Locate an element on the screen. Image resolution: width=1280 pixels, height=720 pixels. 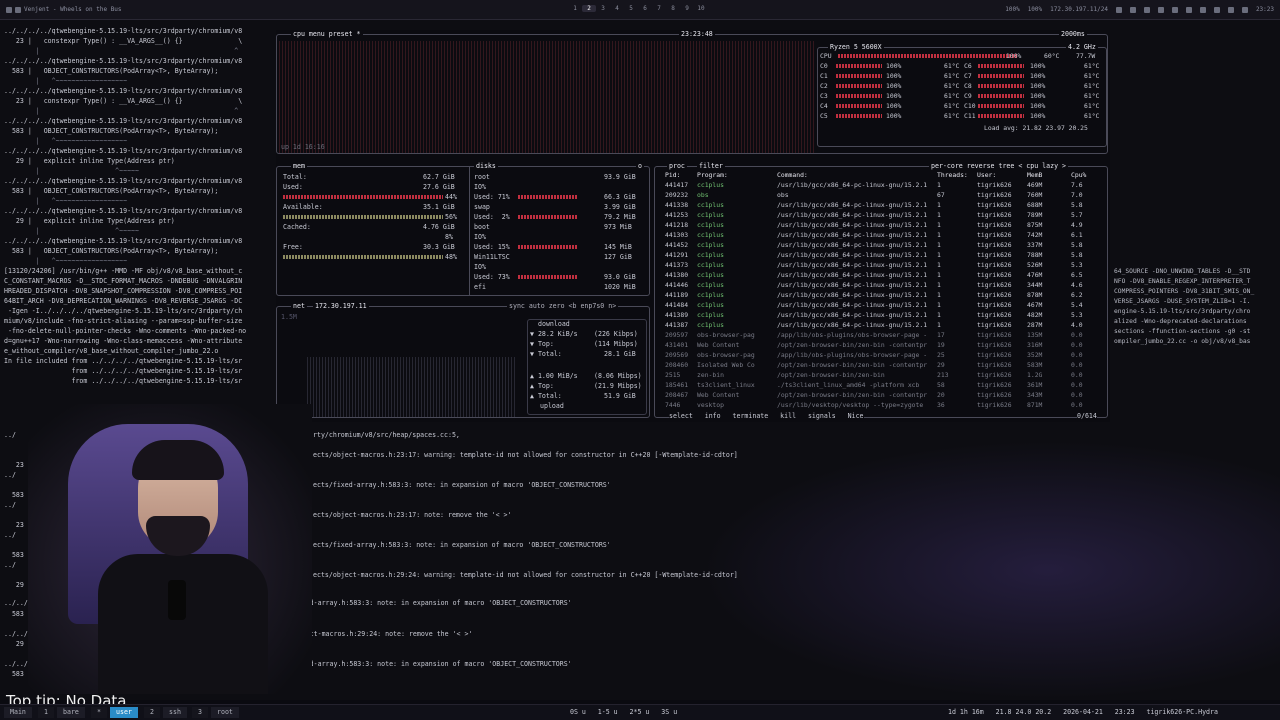
proc-col-header: User: is located at coordinates (986, 175).